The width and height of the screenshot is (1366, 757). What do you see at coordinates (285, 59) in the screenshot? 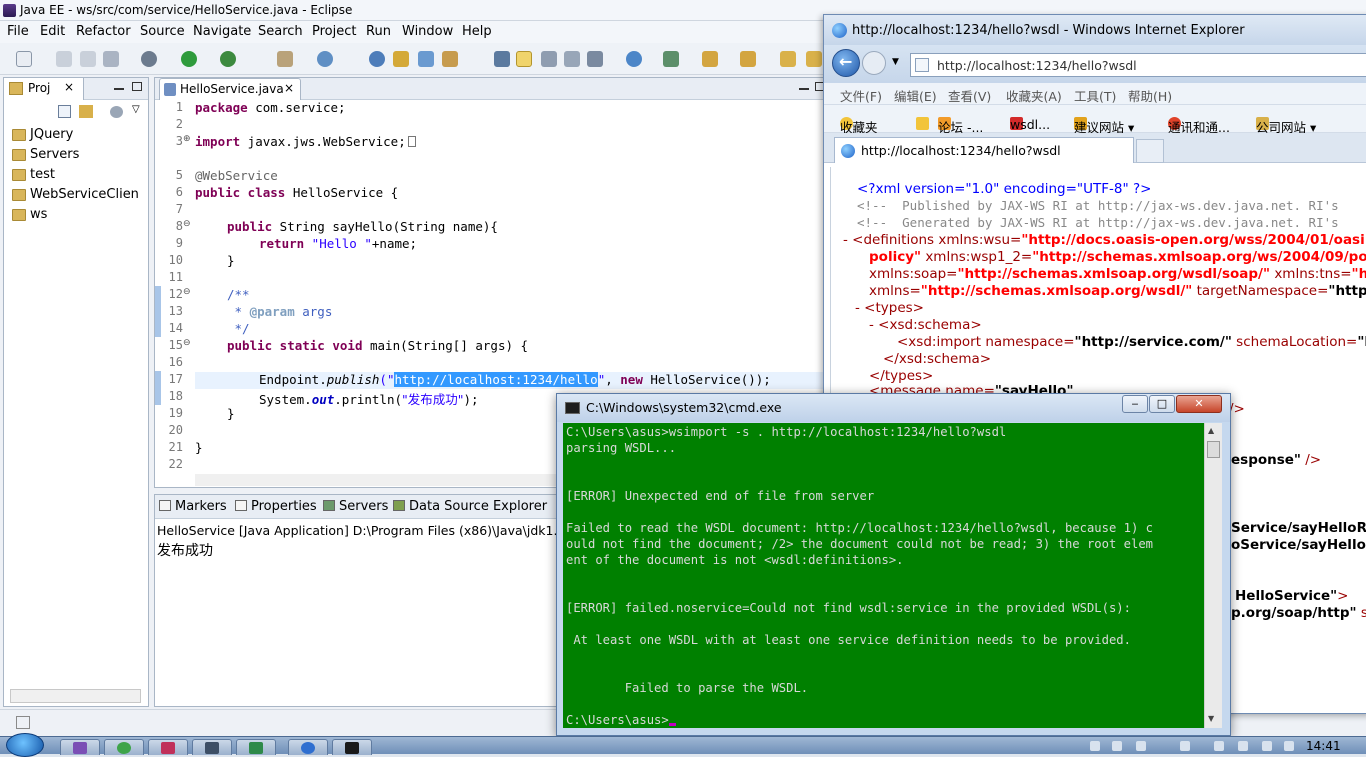
I see `new-server-icon` at bounding box center [285, 59].